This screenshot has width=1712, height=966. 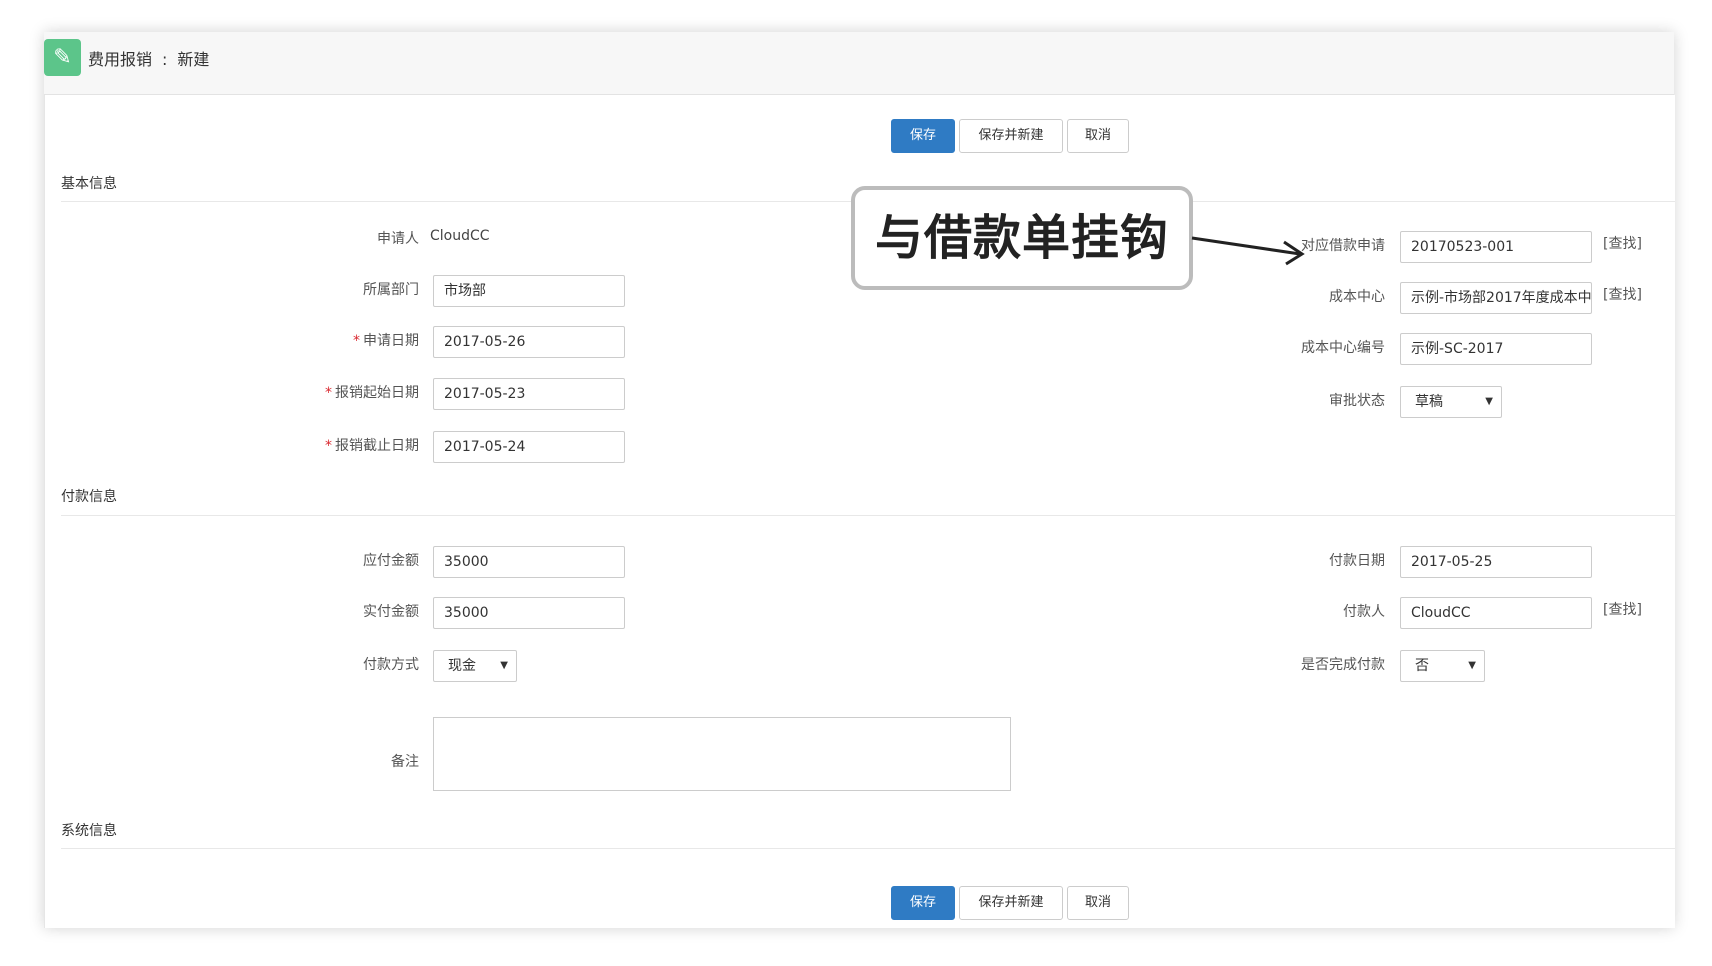 What do you see at coordinates (89, 831) in the screenshot?
I see `section-system-info: 系统信息` at bounding box center [89, 831].